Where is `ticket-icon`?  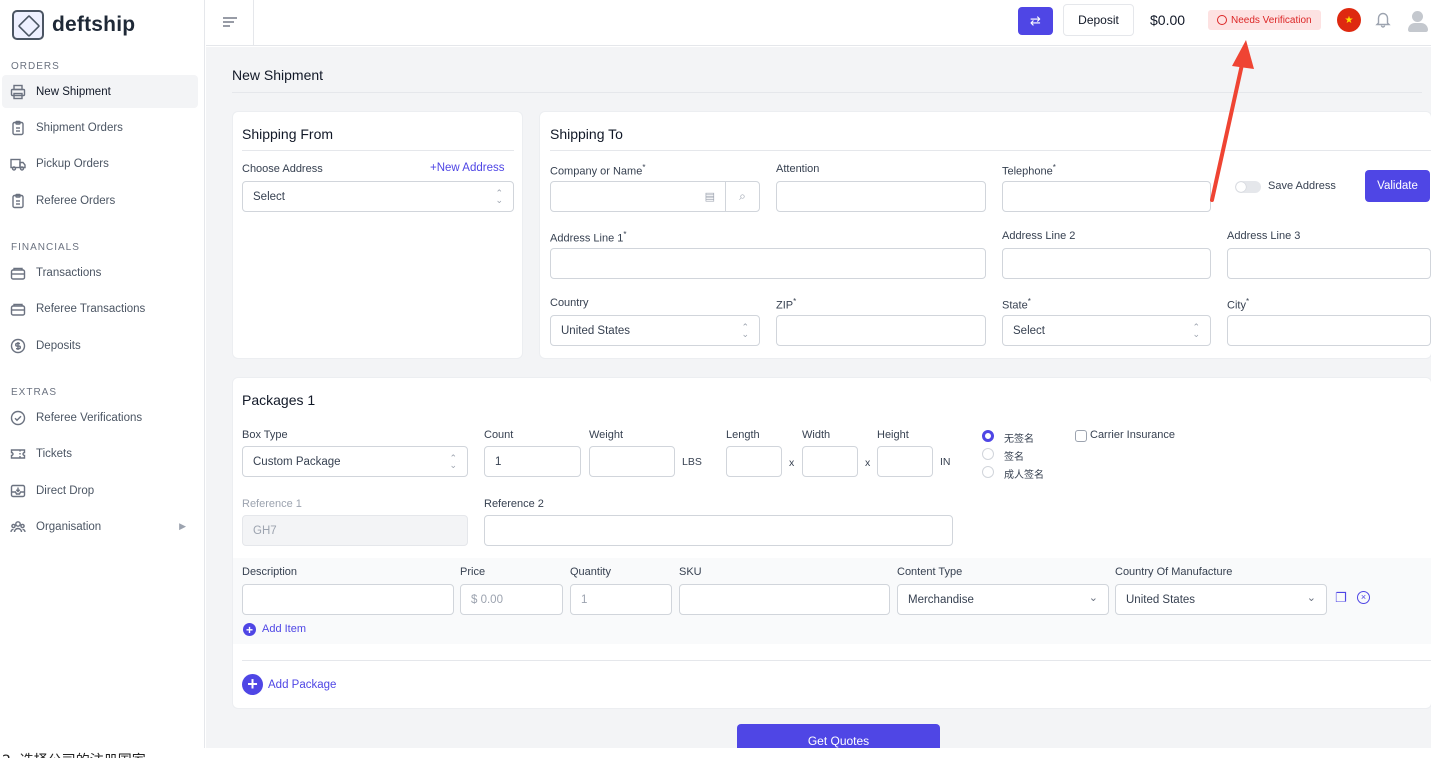 ticket-icon is located at coordinates (18, 454).